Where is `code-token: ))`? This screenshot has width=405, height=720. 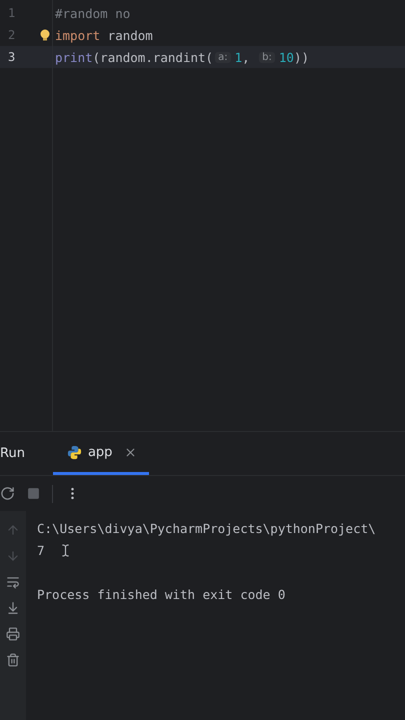 code-token: )) is located at coordinates (301, 57).